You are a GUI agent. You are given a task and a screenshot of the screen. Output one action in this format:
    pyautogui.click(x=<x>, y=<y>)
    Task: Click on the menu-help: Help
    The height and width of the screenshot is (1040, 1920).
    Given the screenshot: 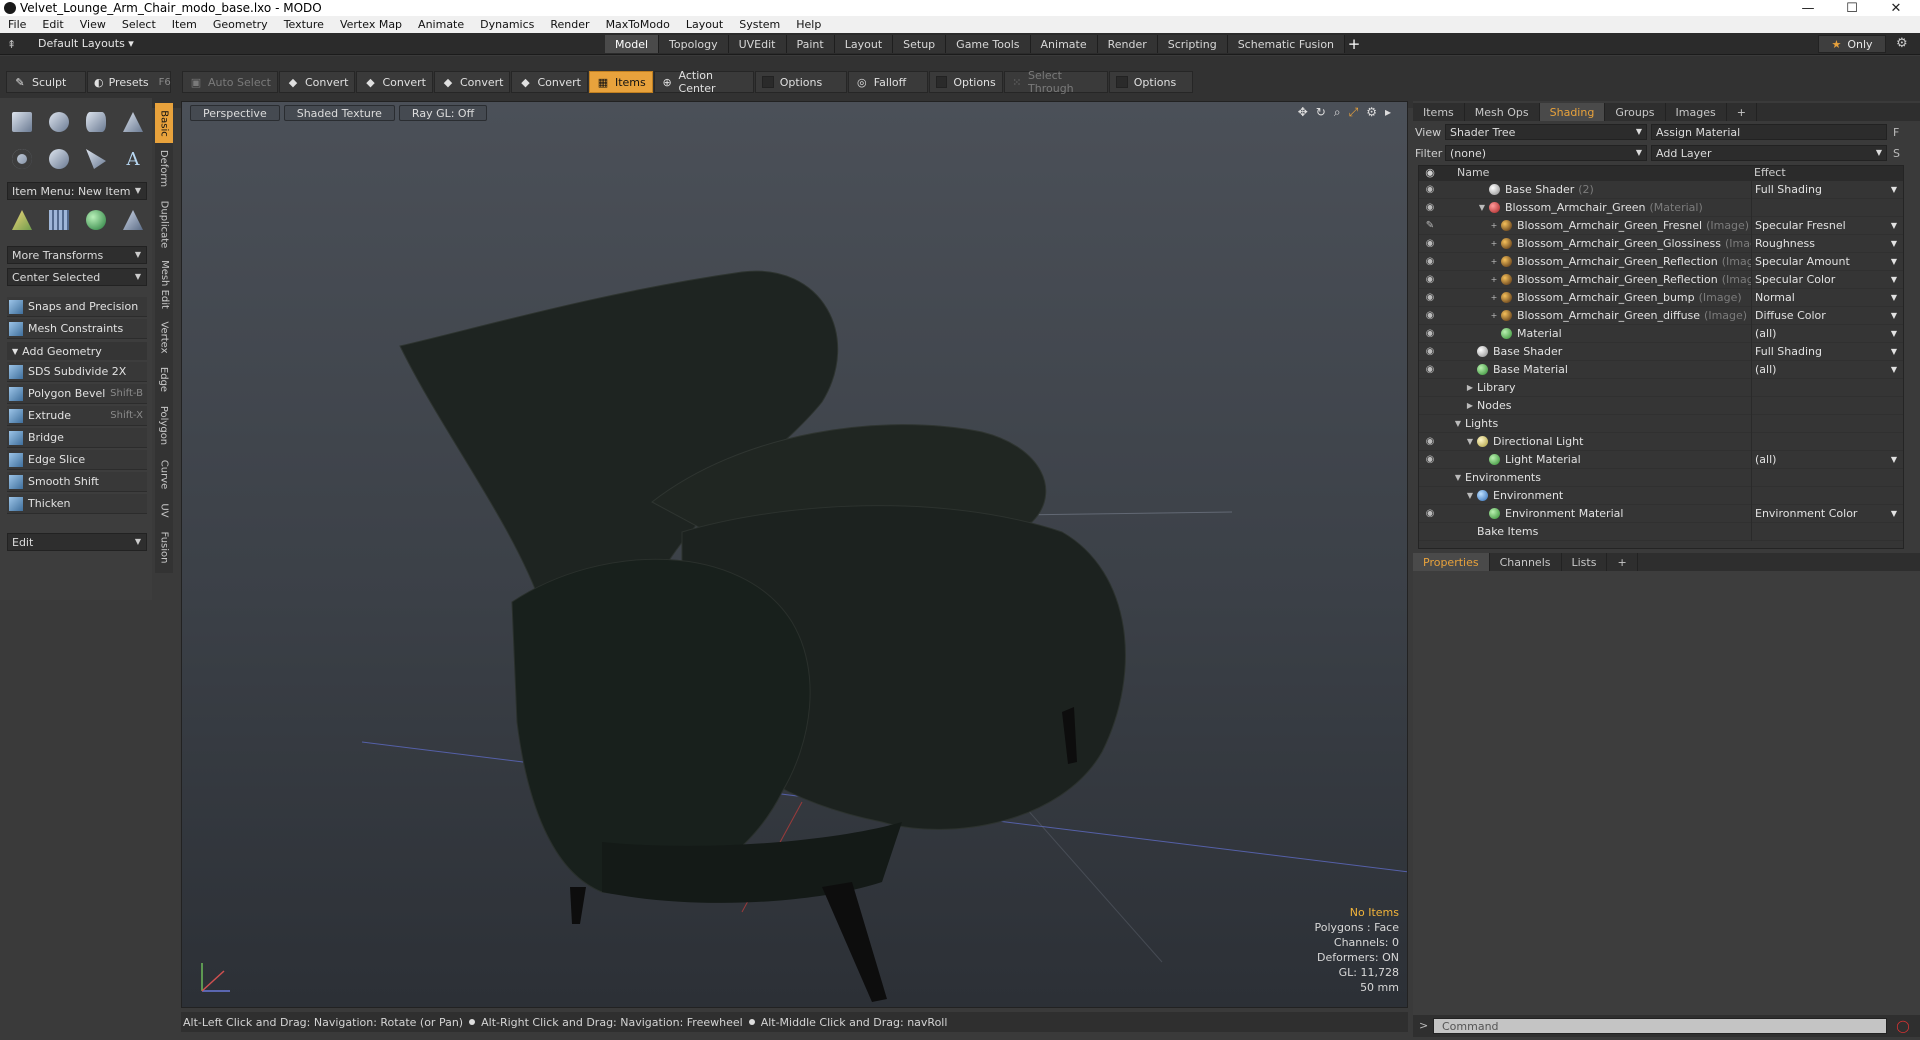 What is the action you would take?
    pyautogui.click(x=808, y=24)
    